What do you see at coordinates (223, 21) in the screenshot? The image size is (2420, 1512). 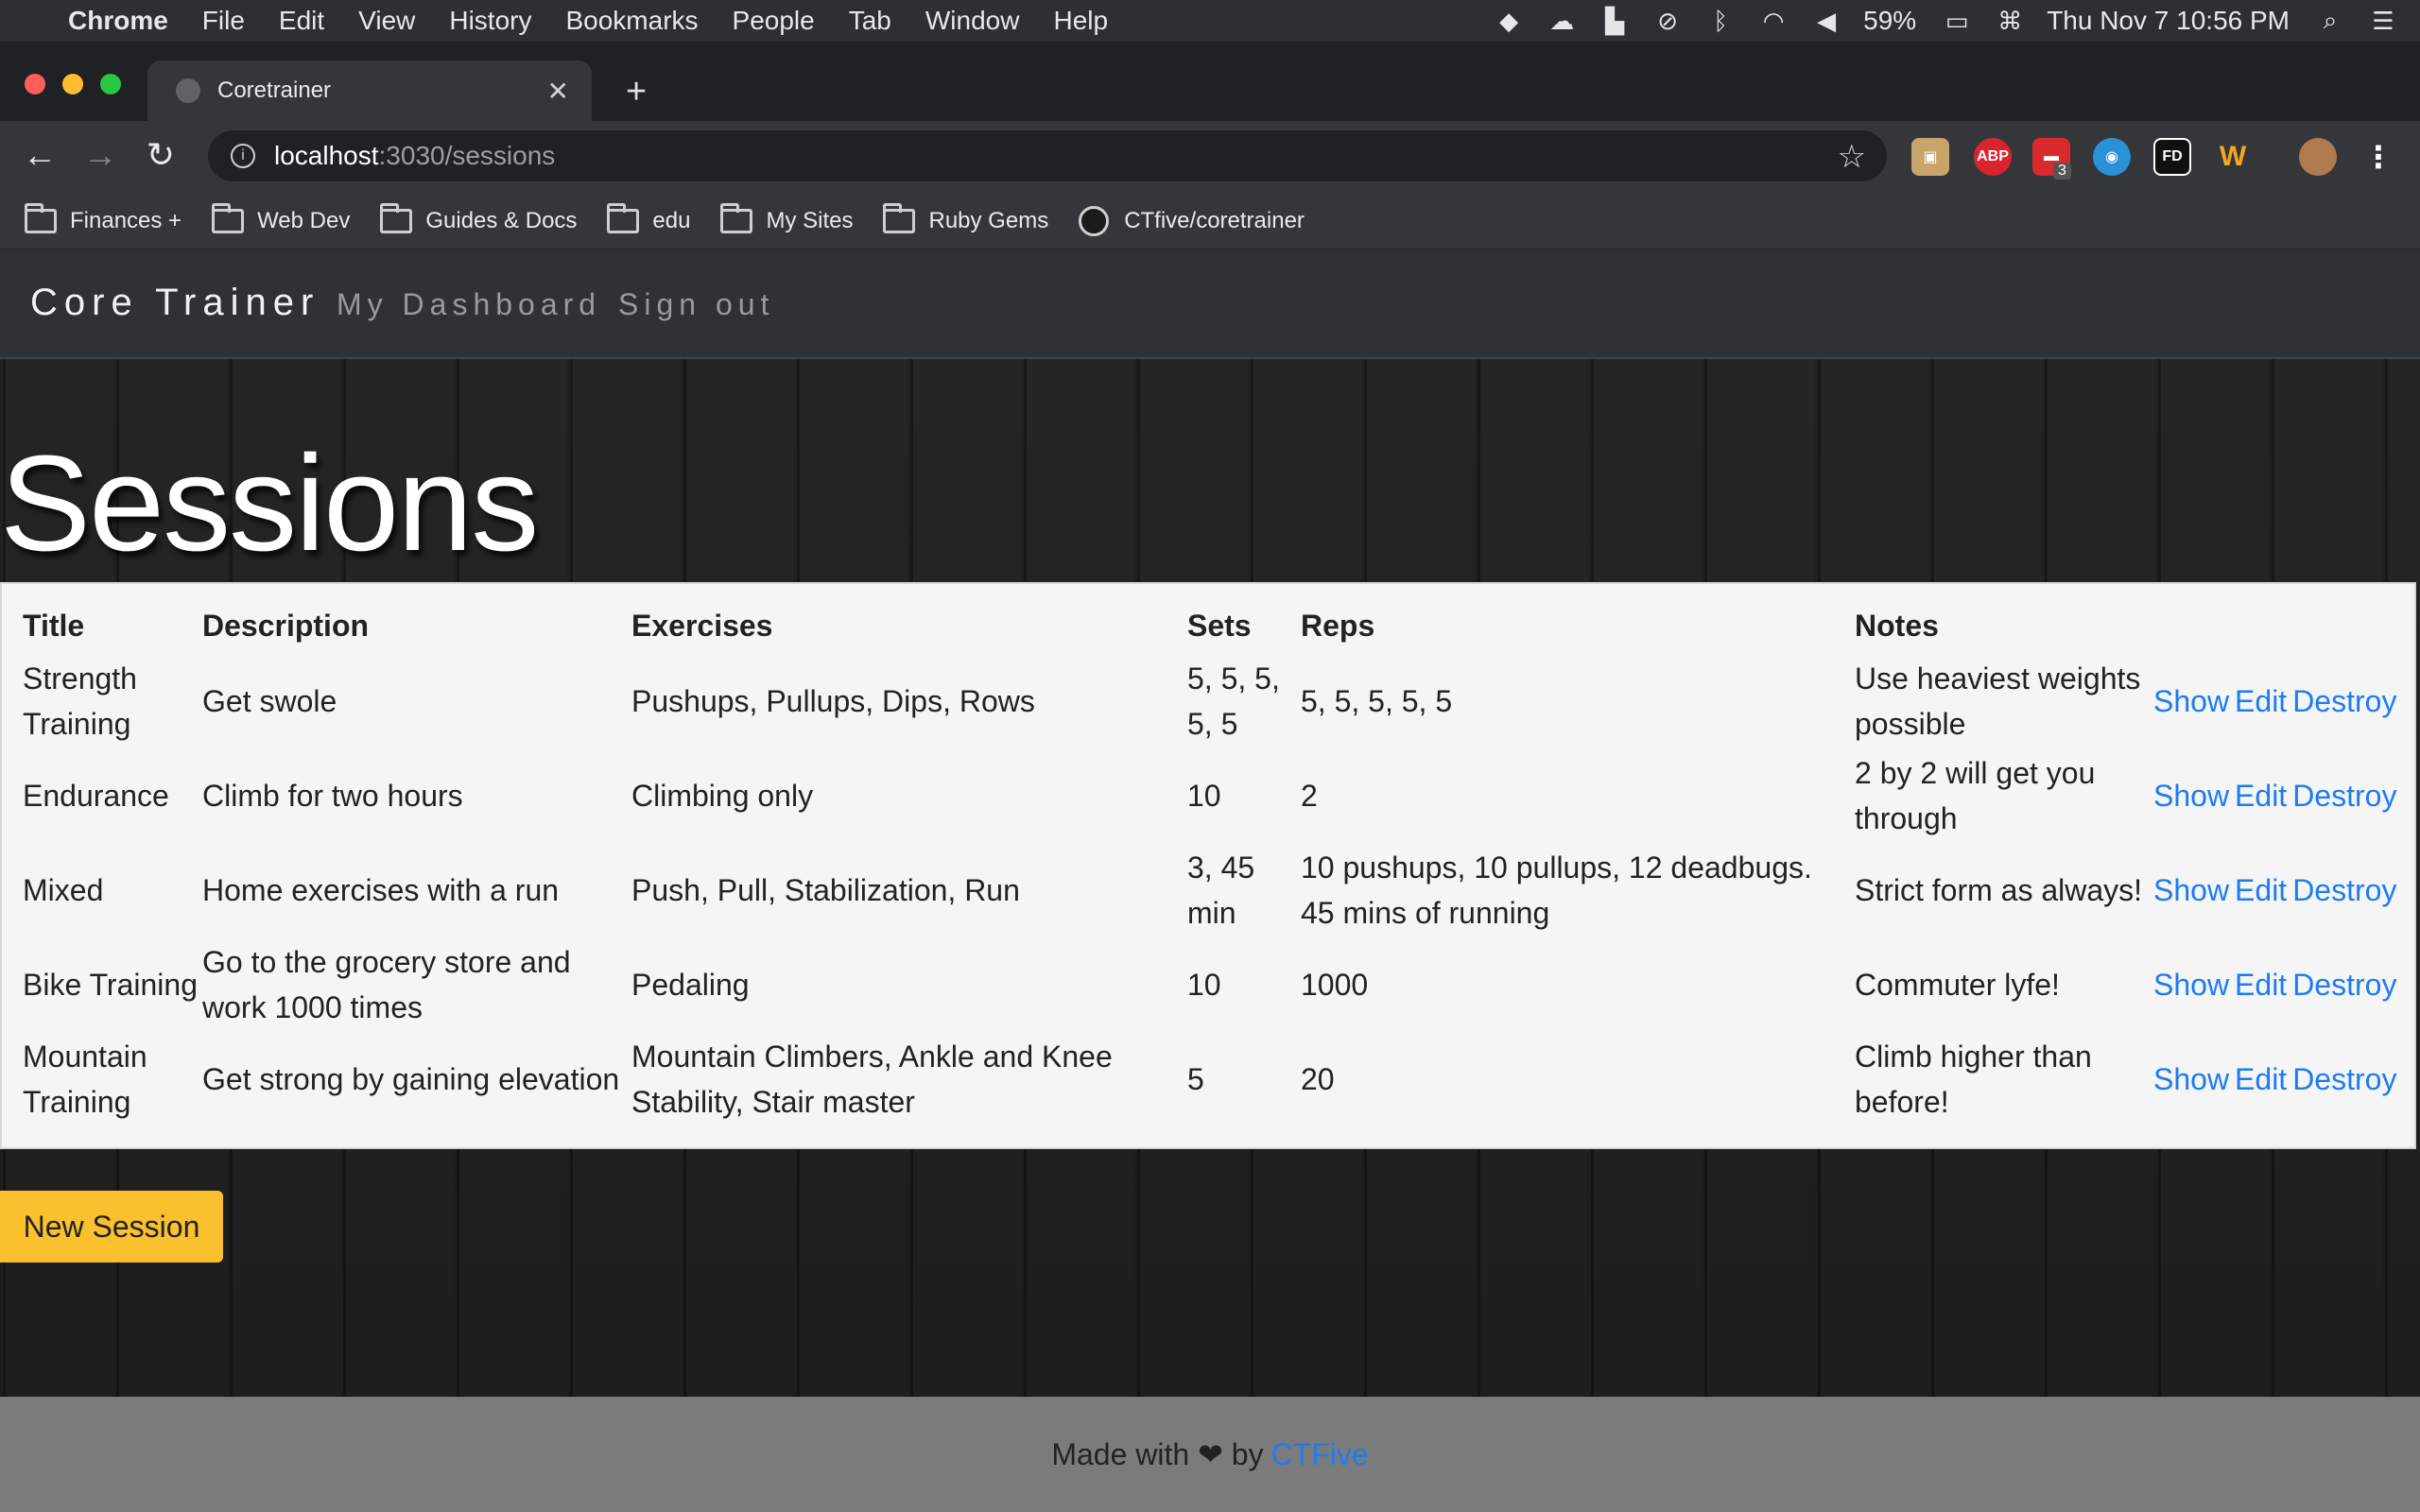 I see `menu-file: File` at bounding box center [223, 21].